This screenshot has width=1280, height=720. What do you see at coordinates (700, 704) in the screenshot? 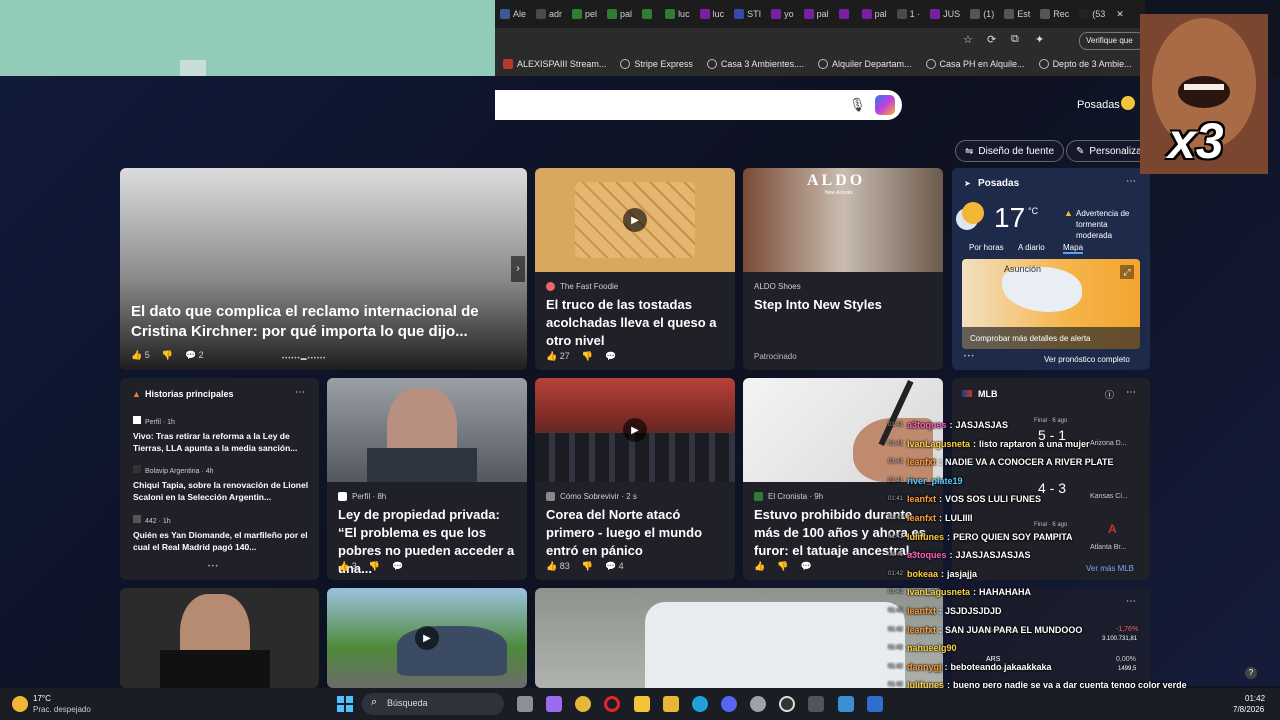
I see `edge-icon` at bounding box center [700, 704].